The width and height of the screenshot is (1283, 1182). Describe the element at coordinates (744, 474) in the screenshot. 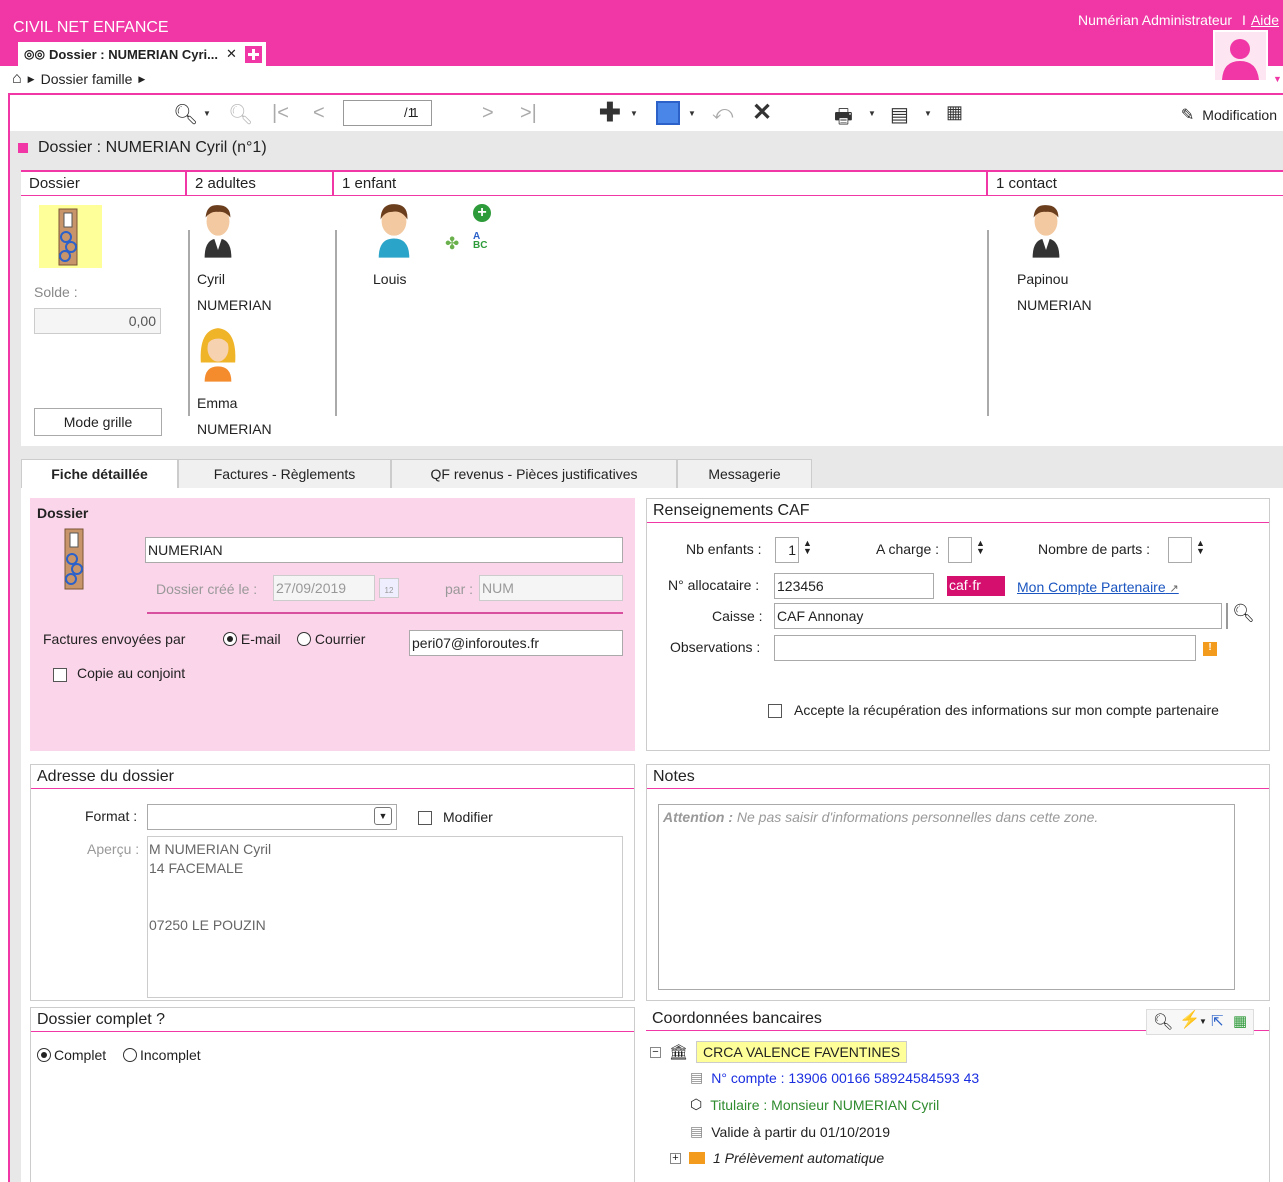

I see `tab-messagerie: Messagerie` at that location.